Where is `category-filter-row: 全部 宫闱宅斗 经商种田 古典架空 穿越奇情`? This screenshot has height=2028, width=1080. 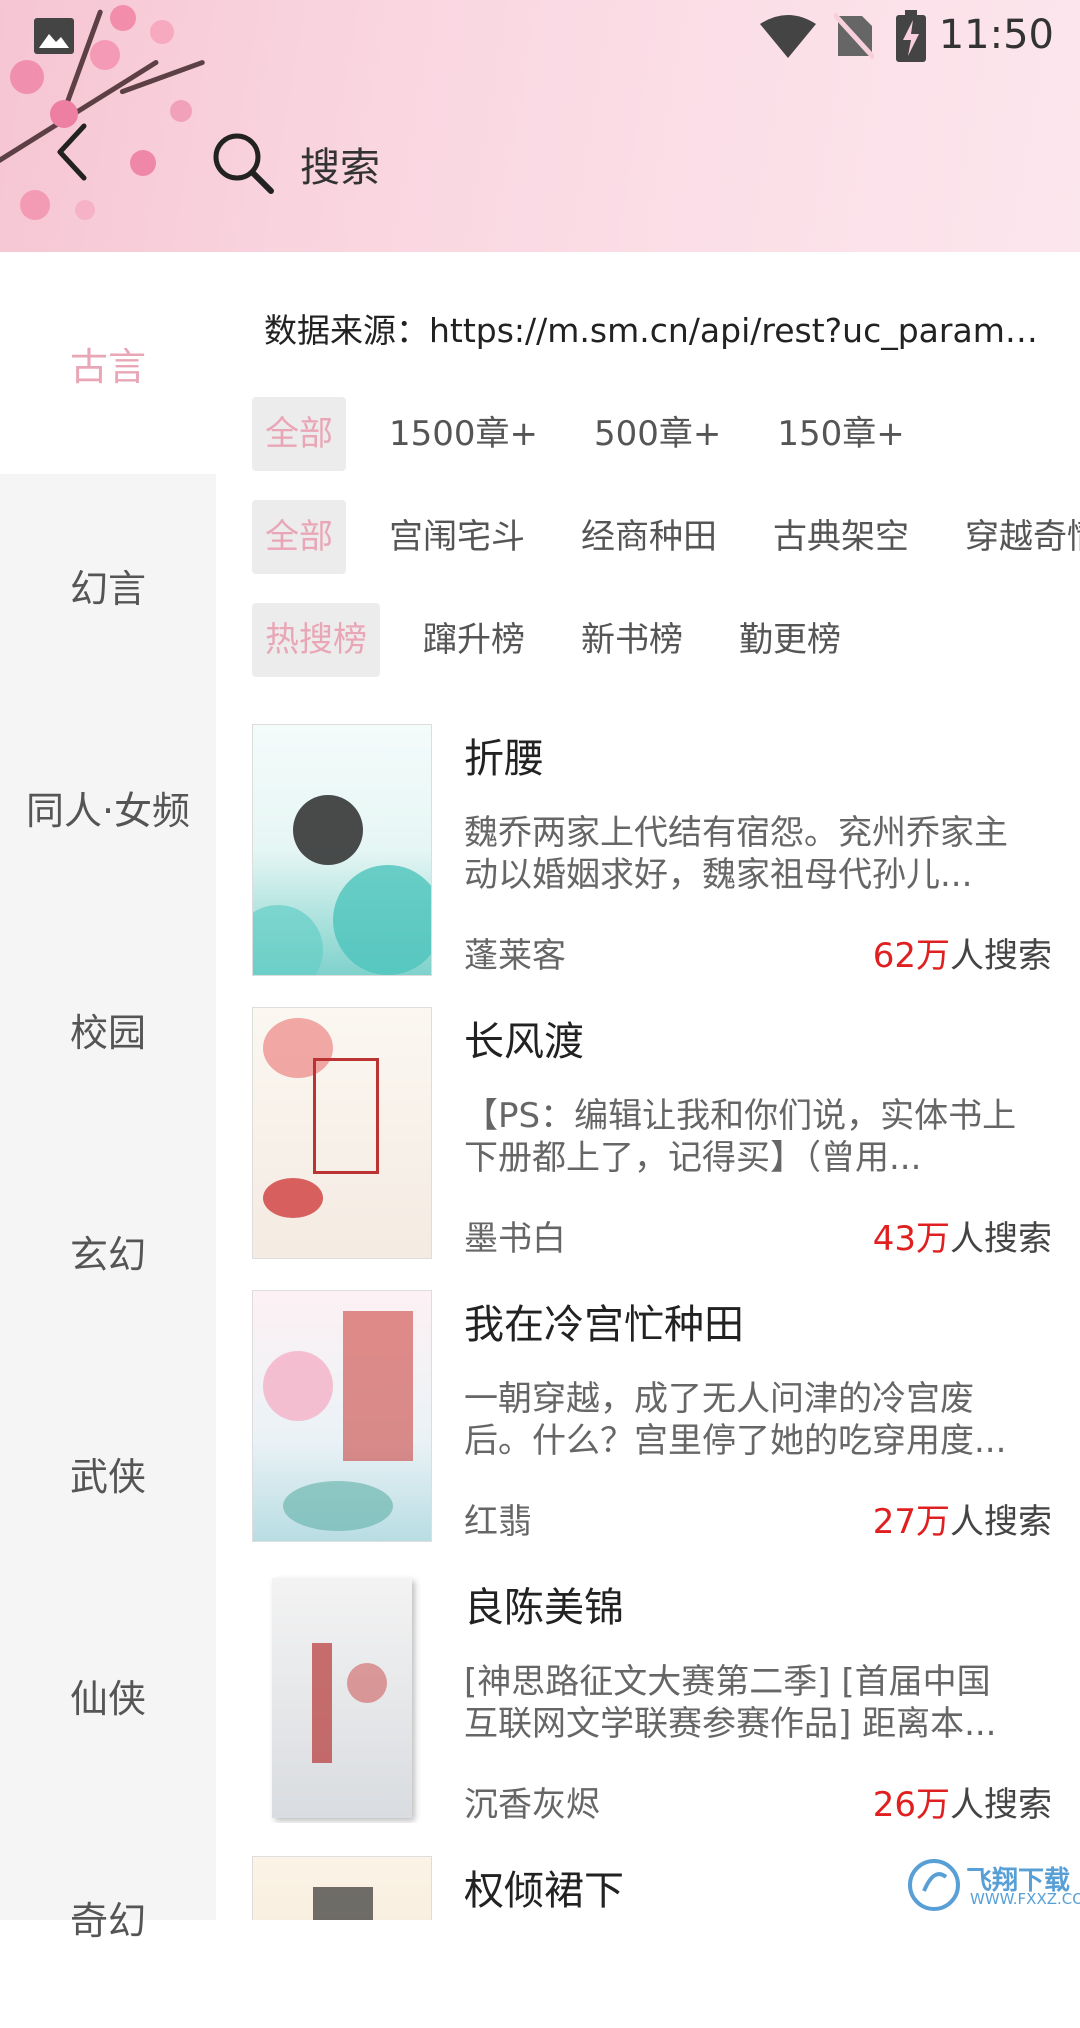 category-filter-row: 全部 宫闱宅斗 经商种田 古典架空 穿越奇情 is located at coordinates (666, 537).